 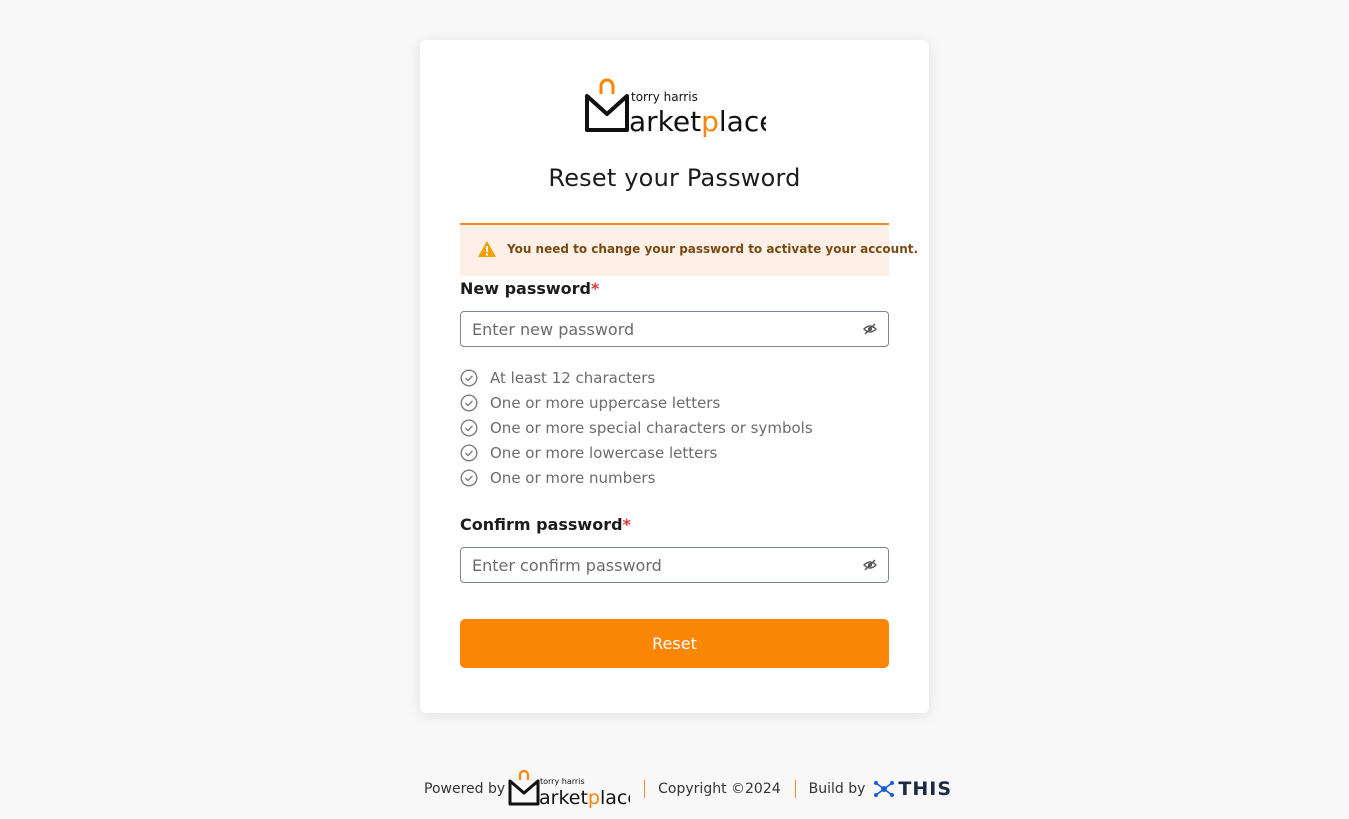 I want to click on build-by-text: Build by, so click(x=837, y=789).